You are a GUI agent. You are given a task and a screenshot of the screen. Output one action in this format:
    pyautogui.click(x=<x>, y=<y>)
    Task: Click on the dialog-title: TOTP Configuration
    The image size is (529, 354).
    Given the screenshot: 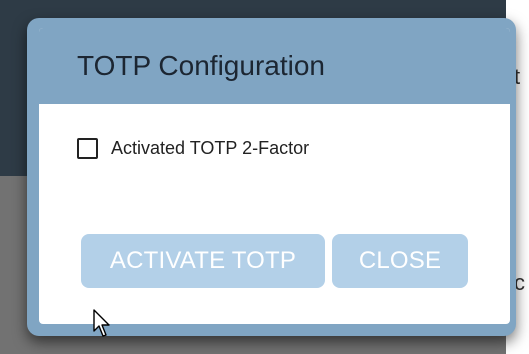 What is the action you would take?
    pyautogui.click(x=201, y=65)
    